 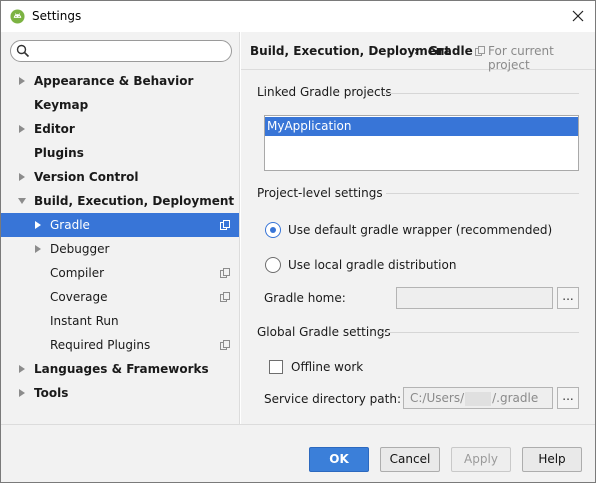 What do you see at coordinates (120, 297) in the screenshot?
I see `tree-item: Coverage` at bounding box center [120, 297].